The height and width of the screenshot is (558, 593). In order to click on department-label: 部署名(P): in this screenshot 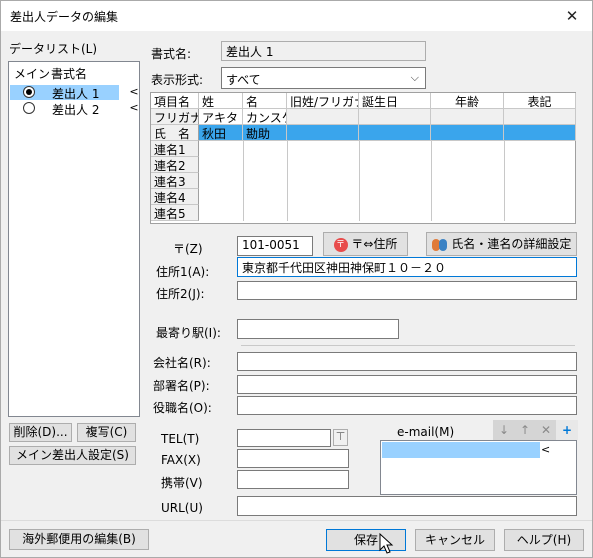, I will do `click(181, 386)`.